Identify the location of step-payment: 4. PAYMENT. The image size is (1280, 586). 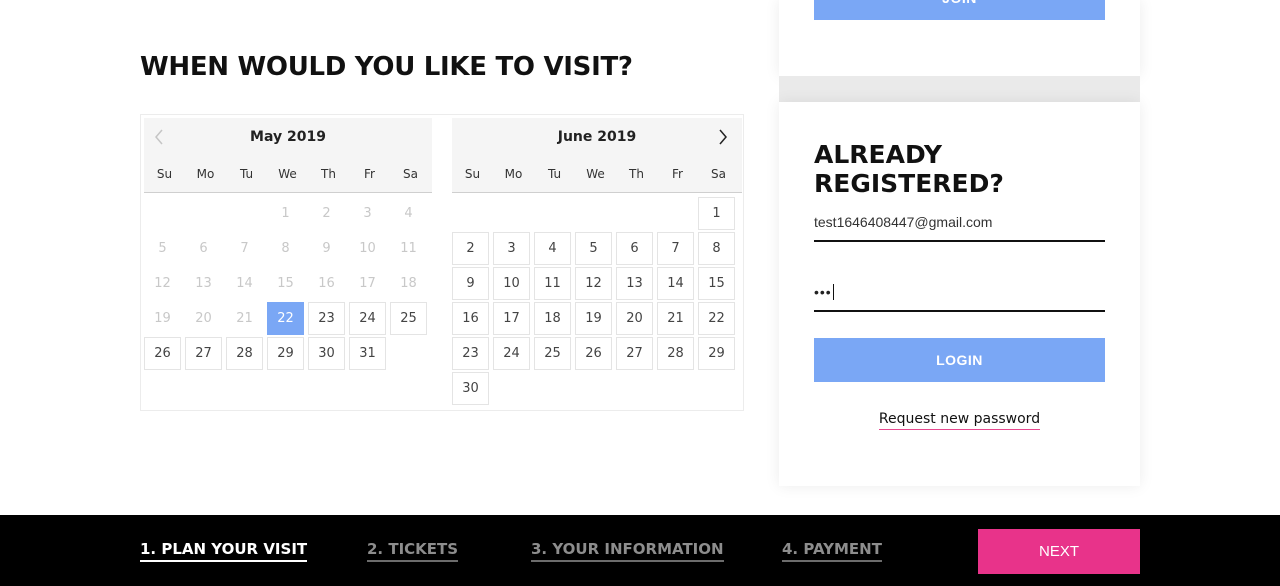
(832, 551).